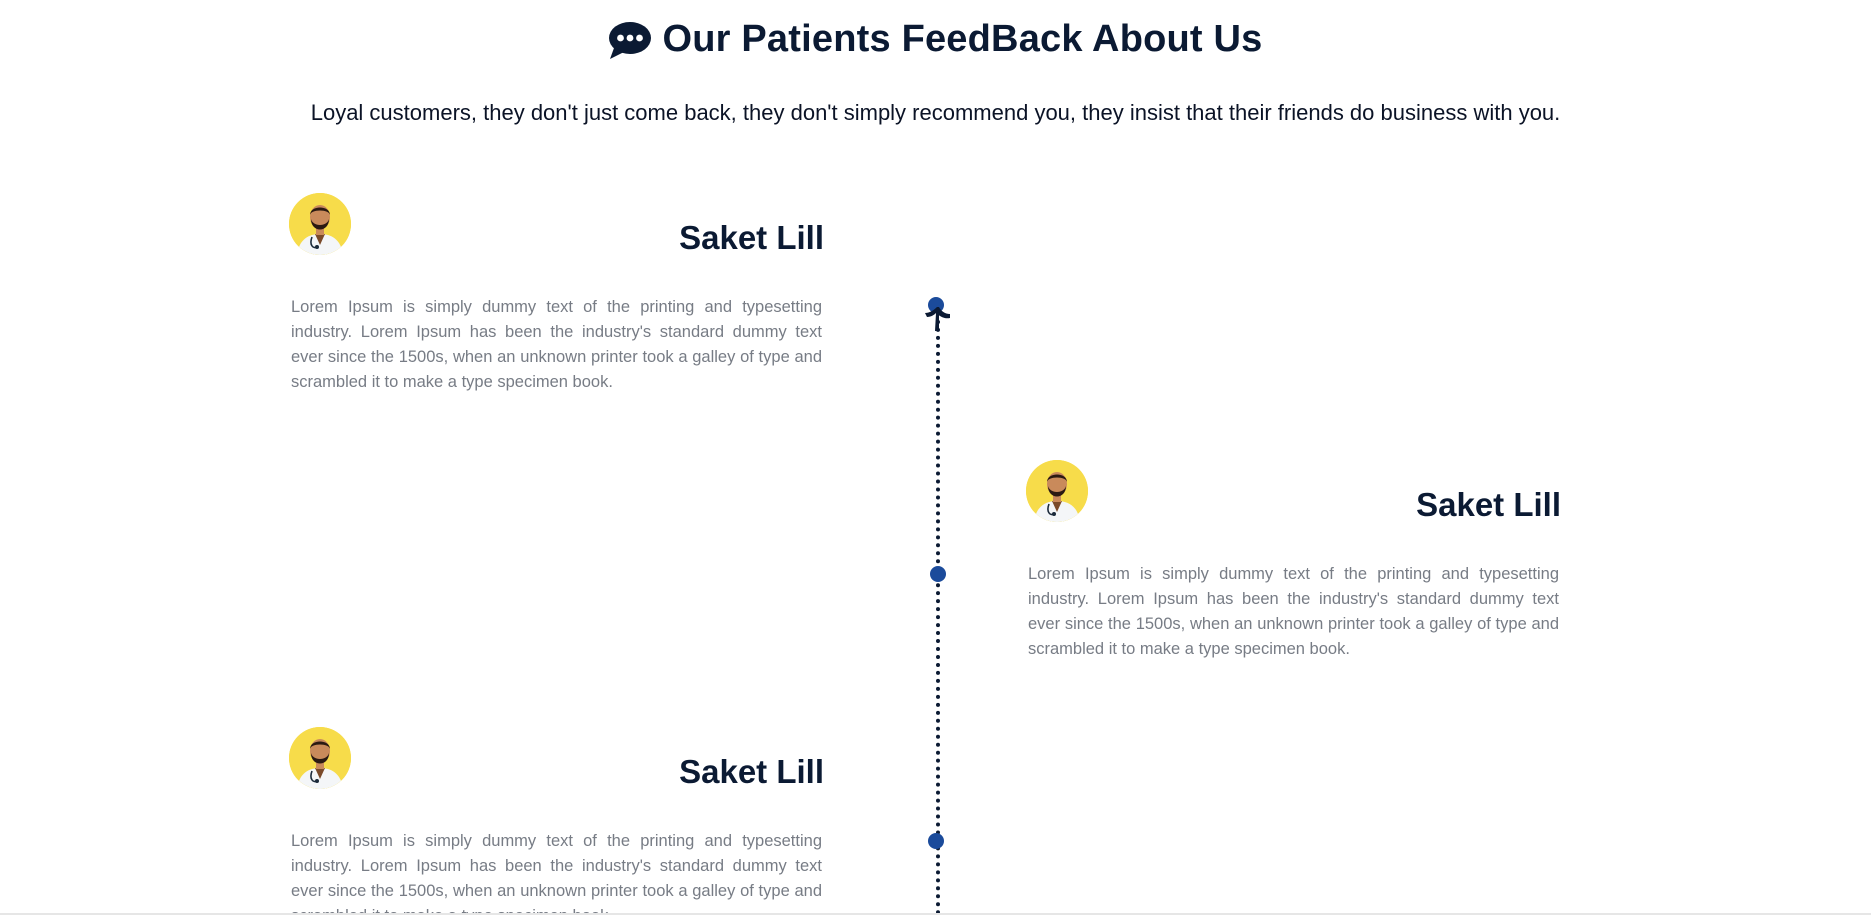  Describe the element at coordinates (938, 609) in the screenshot. I see `timeline-line` at that location.